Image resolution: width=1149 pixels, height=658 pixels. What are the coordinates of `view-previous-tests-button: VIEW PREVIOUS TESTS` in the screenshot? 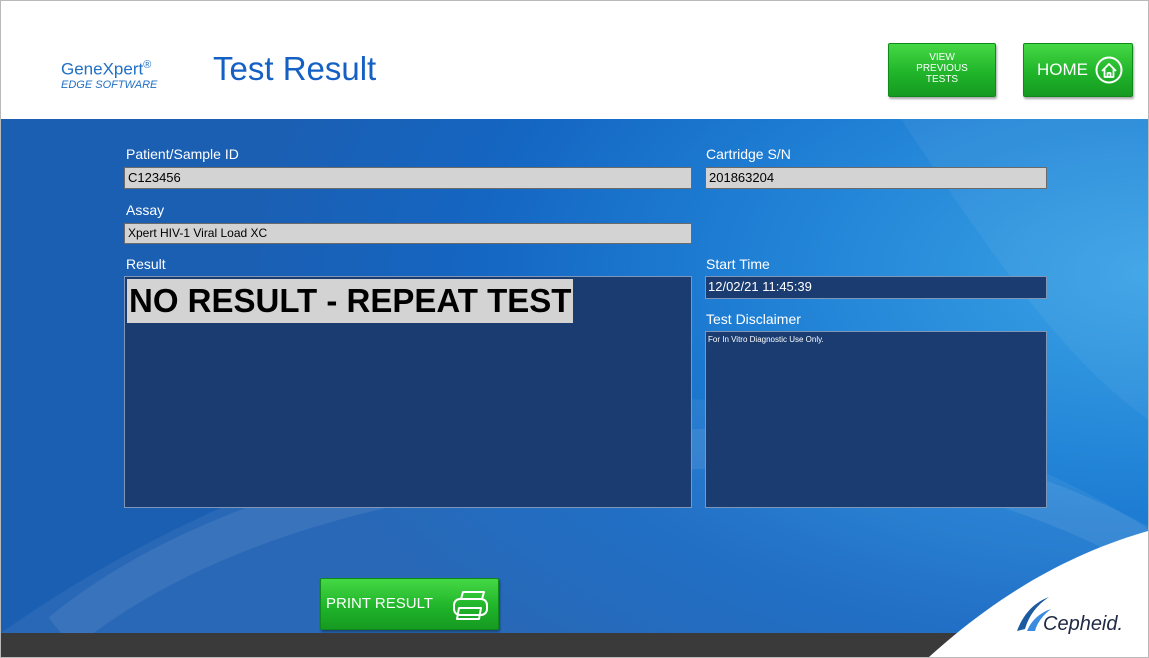 It's located at (942, 70).